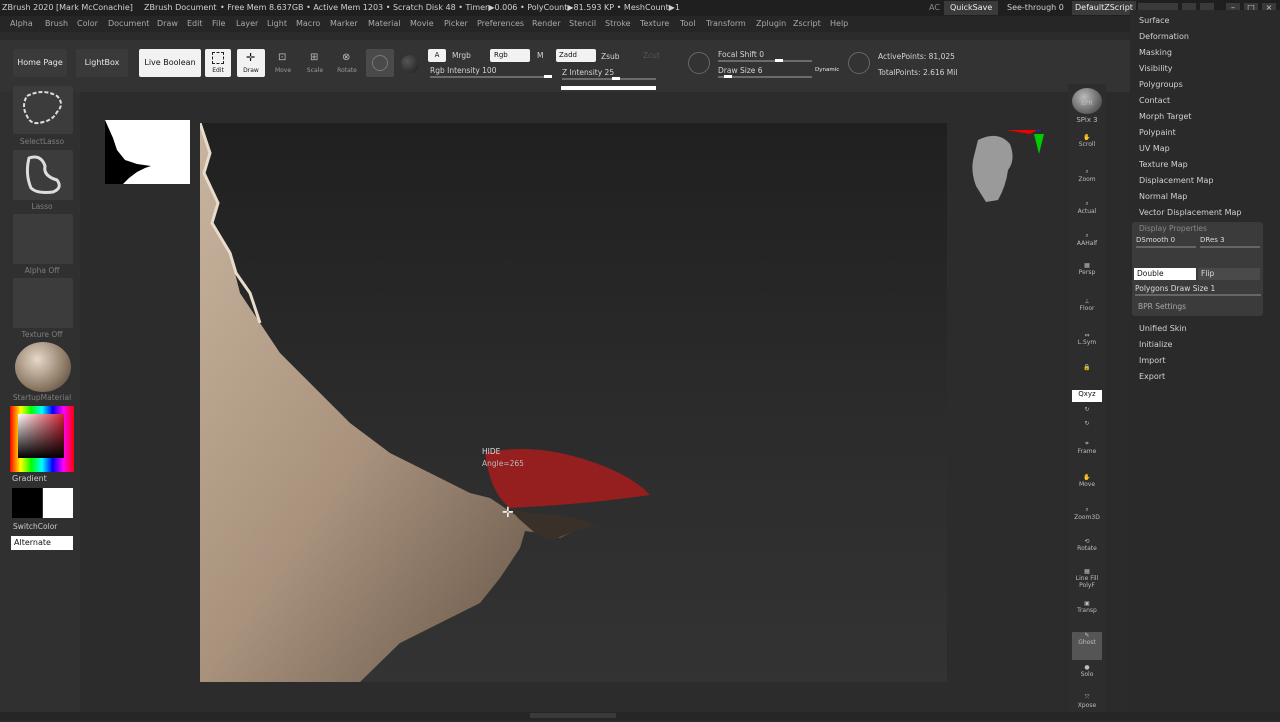  I want to click on flip-toggle: Flip, so click(1229, 274).